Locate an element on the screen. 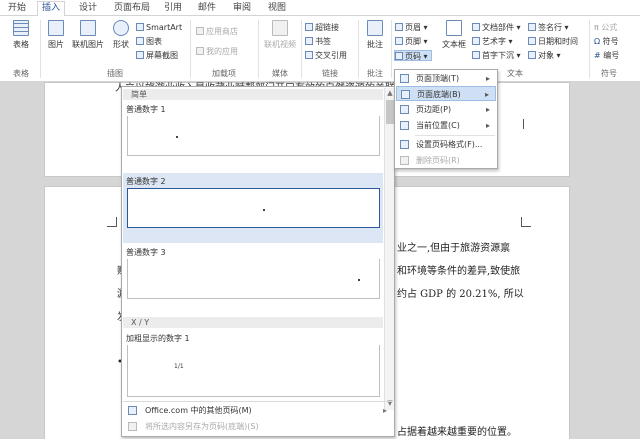  number-label: 编号 is located at coordinates (611, 55).